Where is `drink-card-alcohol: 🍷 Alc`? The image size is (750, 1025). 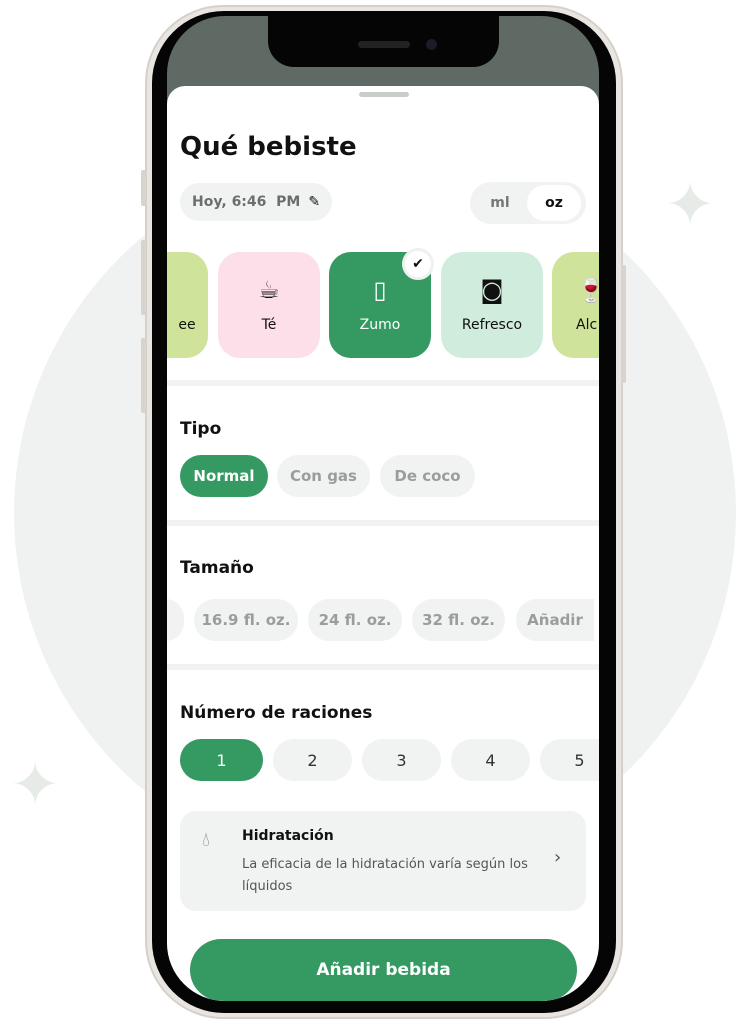 drink-card-alcohol: 🍷 Alc is located at coordinates (575, 305).